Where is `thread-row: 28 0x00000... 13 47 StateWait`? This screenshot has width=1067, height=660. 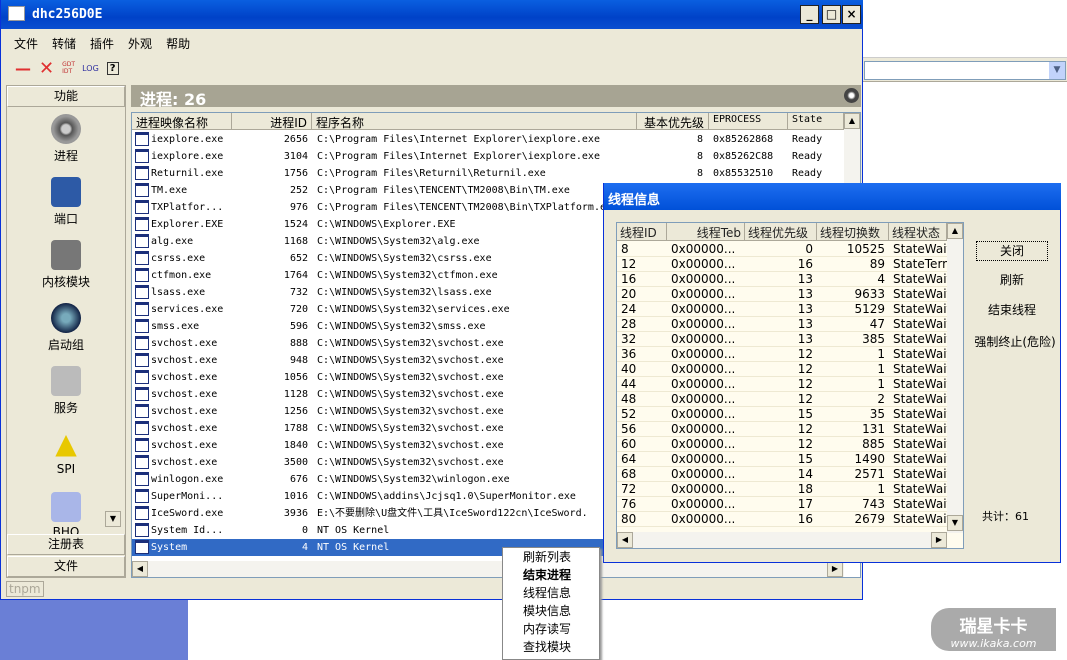
thread-row: 28 0x00000... 13 47 StateWait is located at coordinates (782, 324).